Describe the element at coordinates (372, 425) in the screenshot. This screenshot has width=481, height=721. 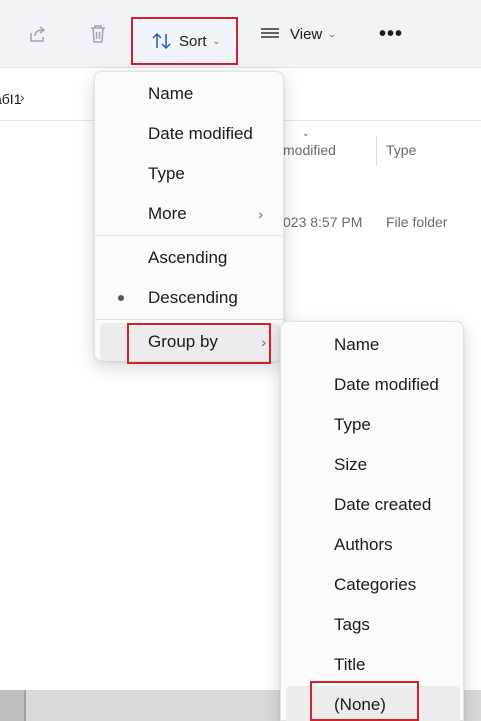
I see `group-by-type: Type` at that location.